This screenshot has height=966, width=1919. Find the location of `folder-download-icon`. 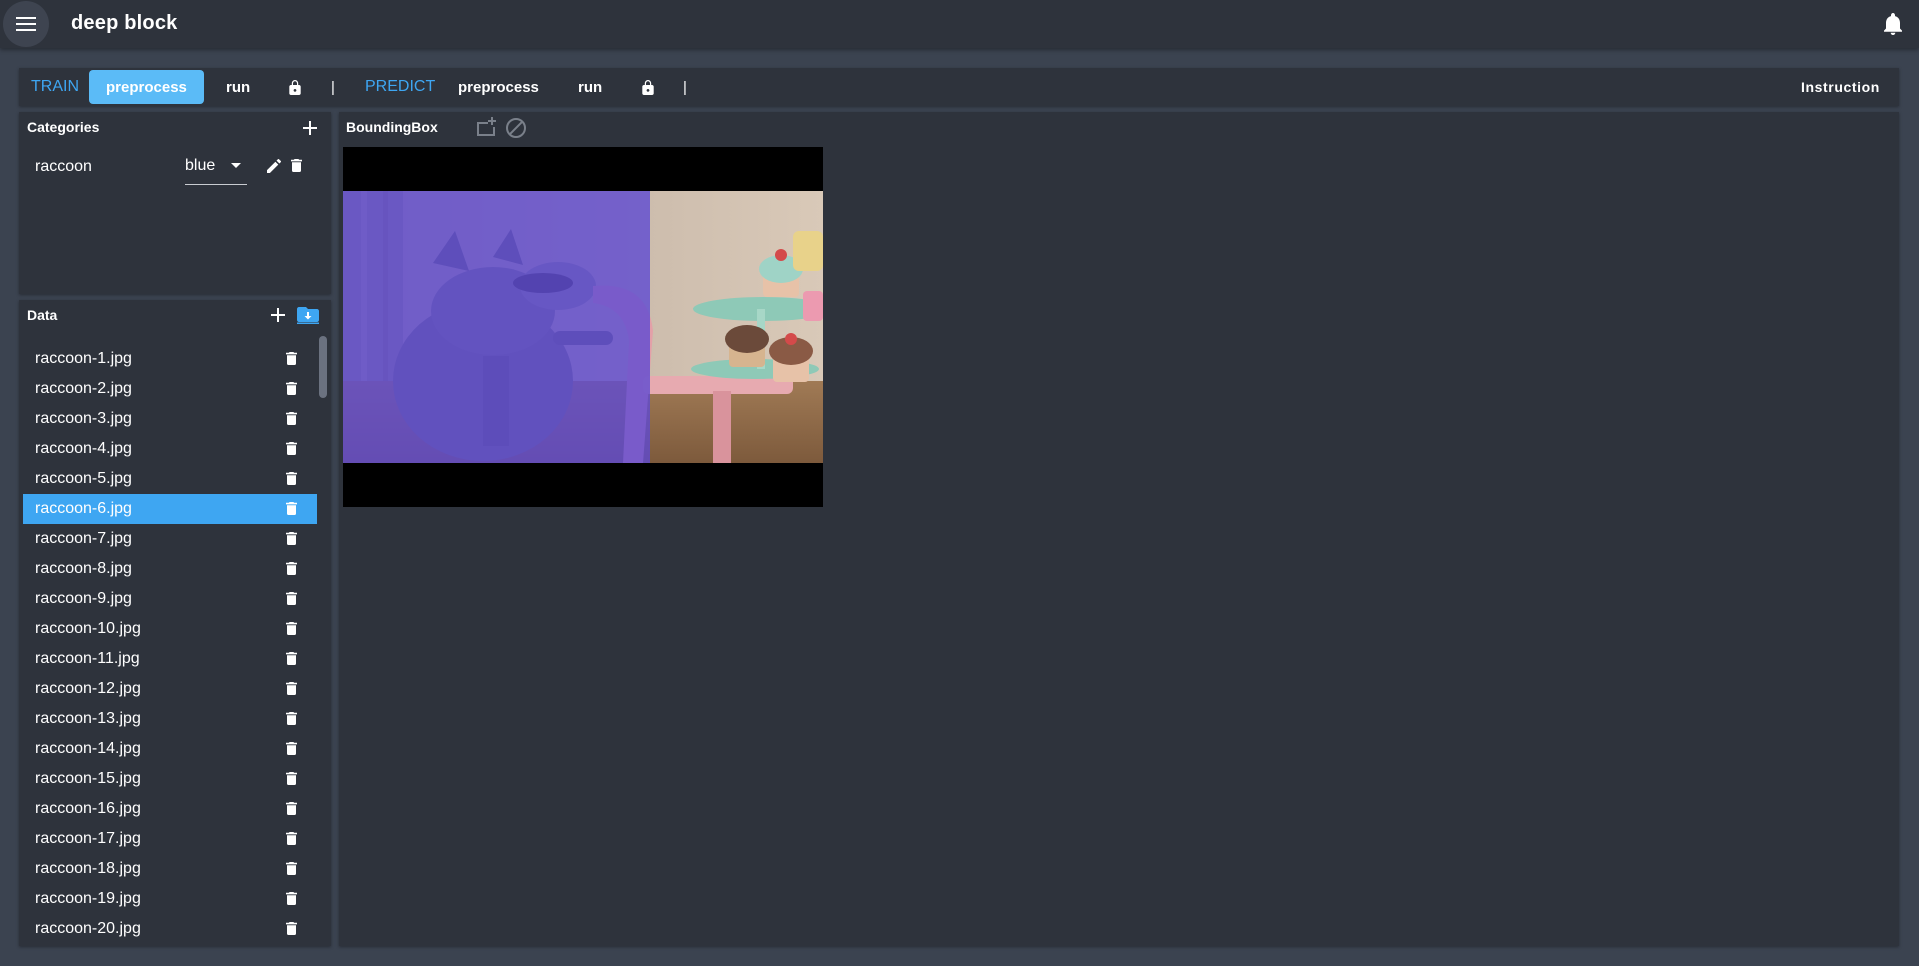

folder-download-icon is located at coordinates (308, 315).